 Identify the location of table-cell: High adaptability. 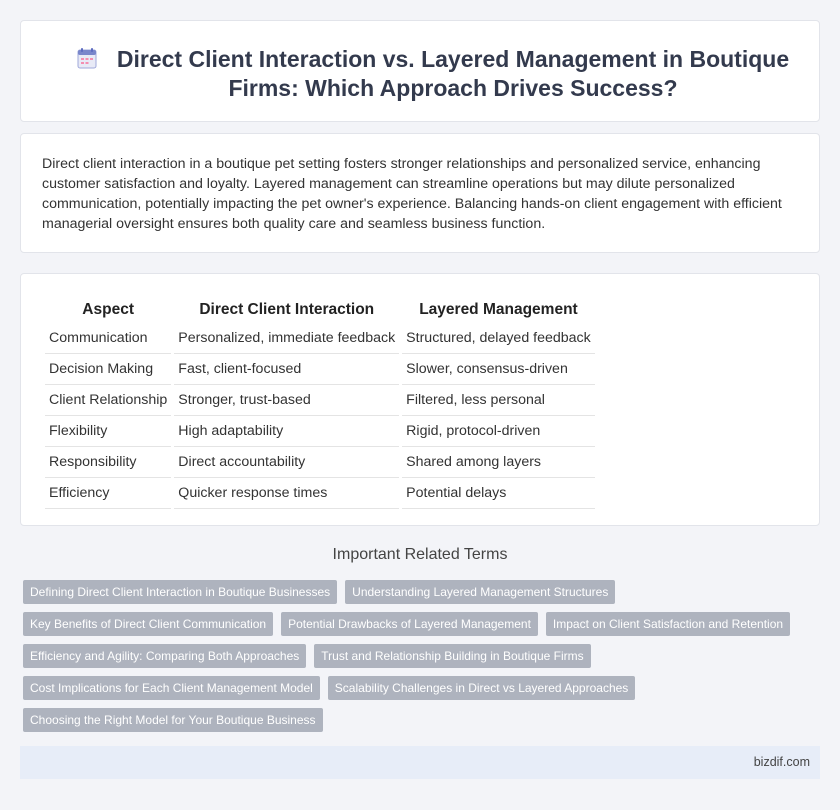
(287, 431).